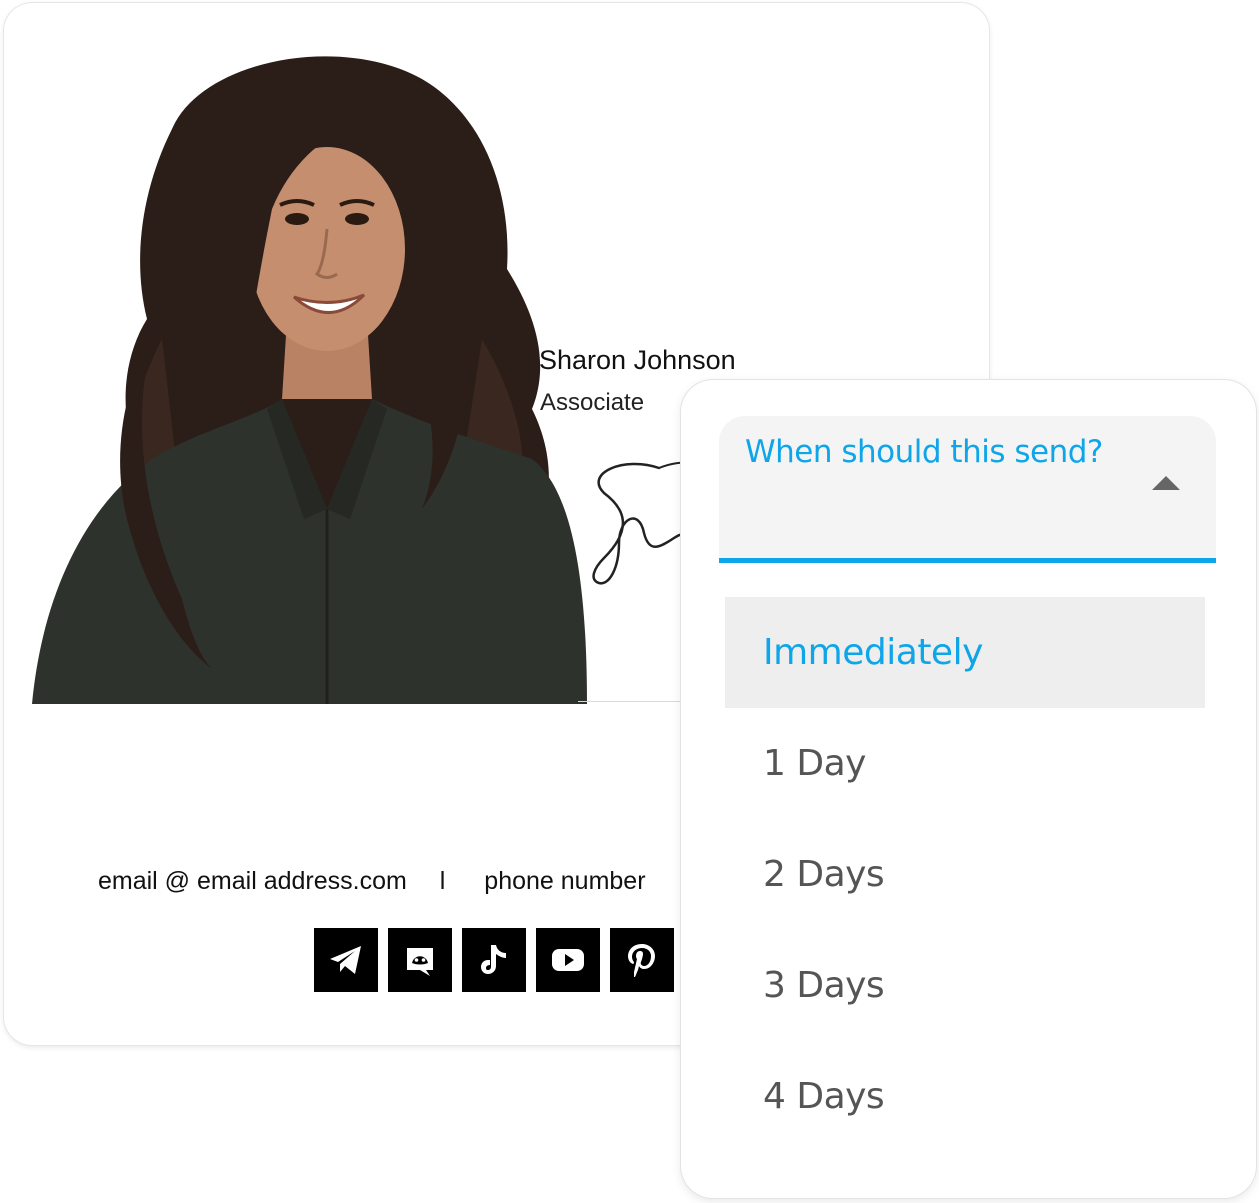  Describe the element at coordinates (965, 763) in the screenshot. I see `option-1-day: 1 Day` at that location.